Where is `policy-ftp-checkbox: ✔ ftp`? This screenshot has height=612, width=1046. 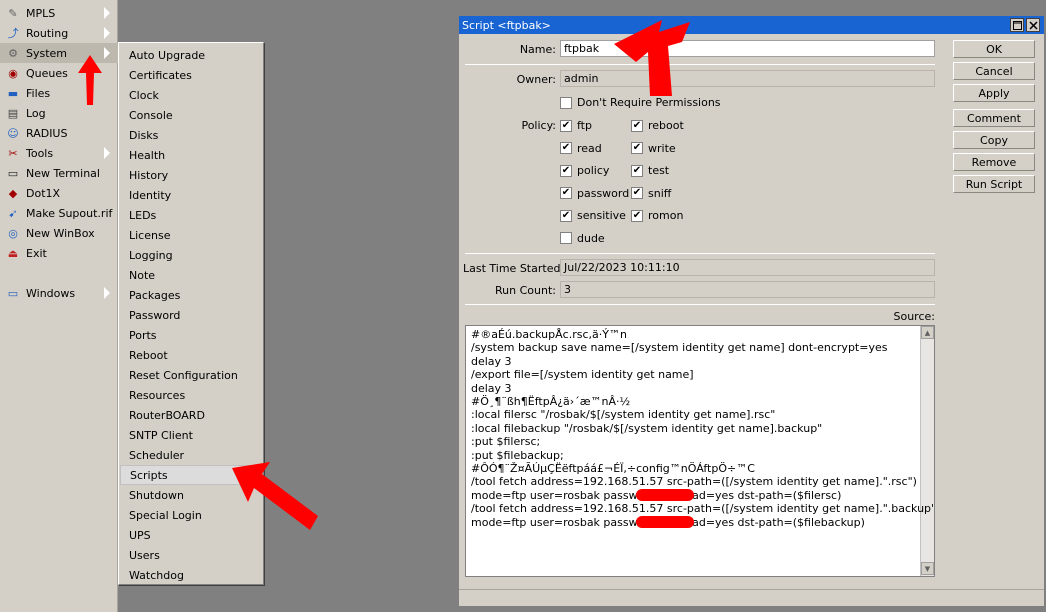
policy-ftp-checkbox: ✔ ftp is located at coordinates (576, 125).